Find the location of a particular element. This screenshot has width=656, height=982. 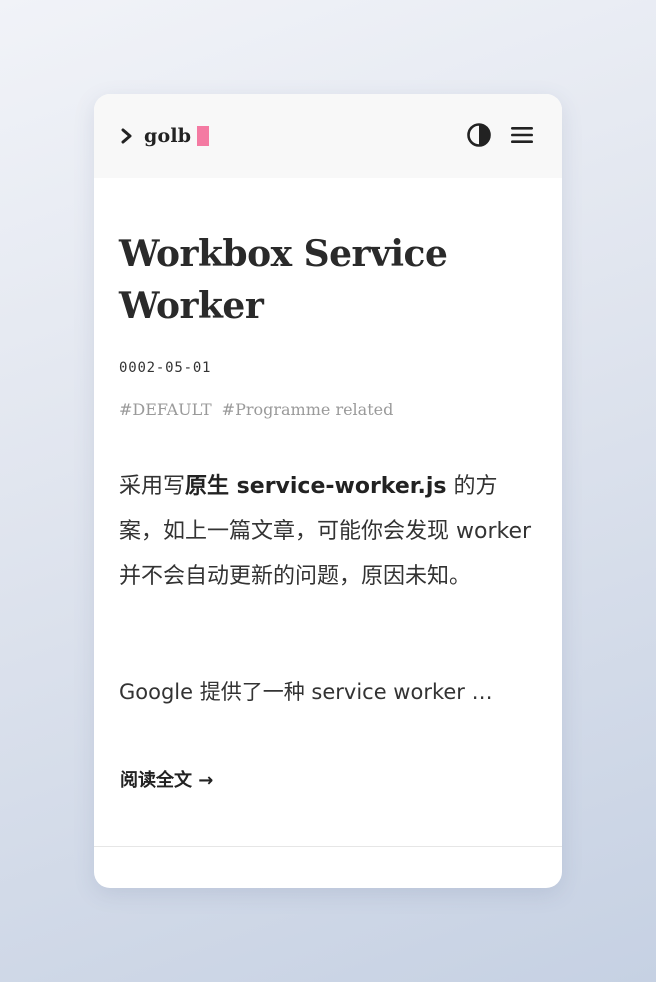

excerpt-text: 采用写 is located at coordinates (152, 486).